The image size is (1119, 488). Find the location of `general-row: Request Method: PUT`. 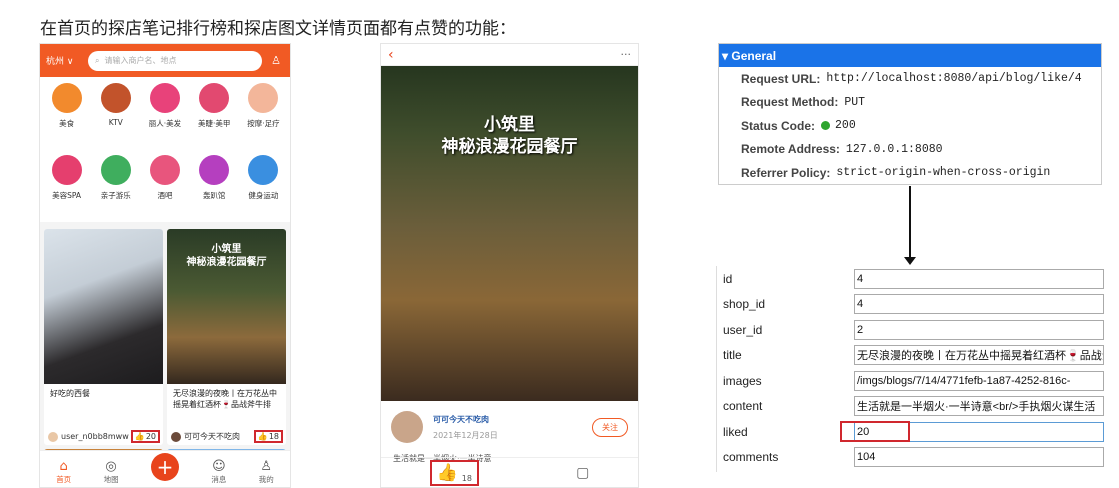

general-row: Request Method: PUT is located at coordinates (910, 103).